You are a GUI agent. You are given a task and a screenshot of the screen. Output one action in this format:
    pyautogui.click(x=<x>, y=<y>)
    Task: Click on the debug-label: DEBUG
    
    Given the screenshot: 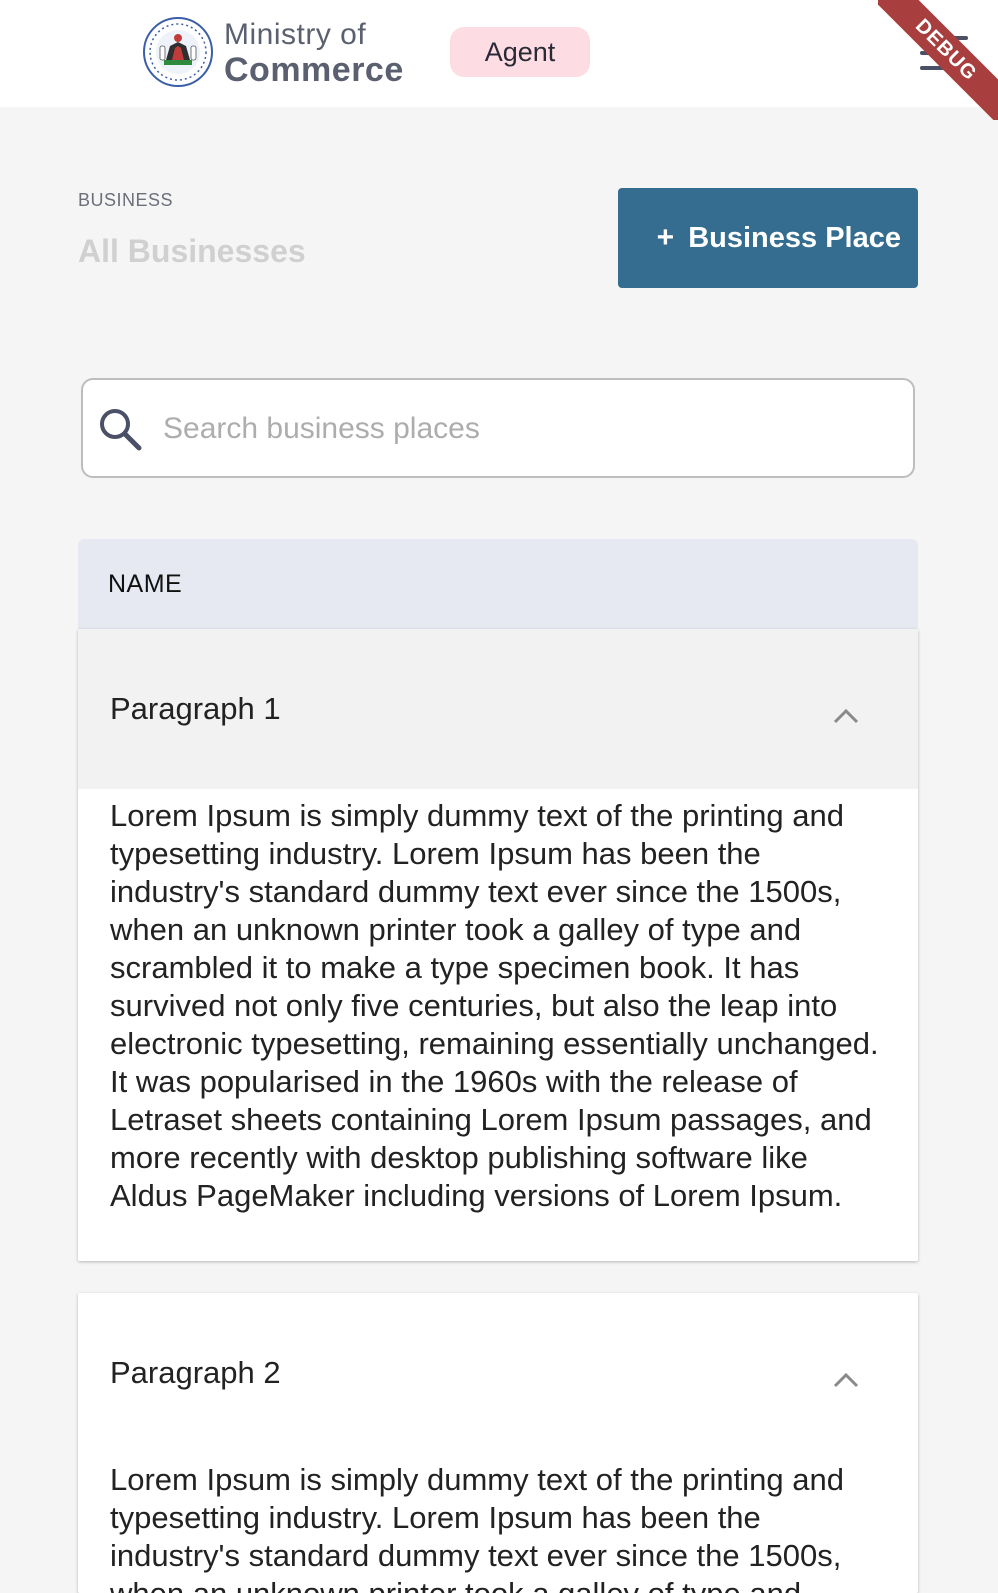 What is the action you would take?
    pyautogui.click(x=938, y=60)
    